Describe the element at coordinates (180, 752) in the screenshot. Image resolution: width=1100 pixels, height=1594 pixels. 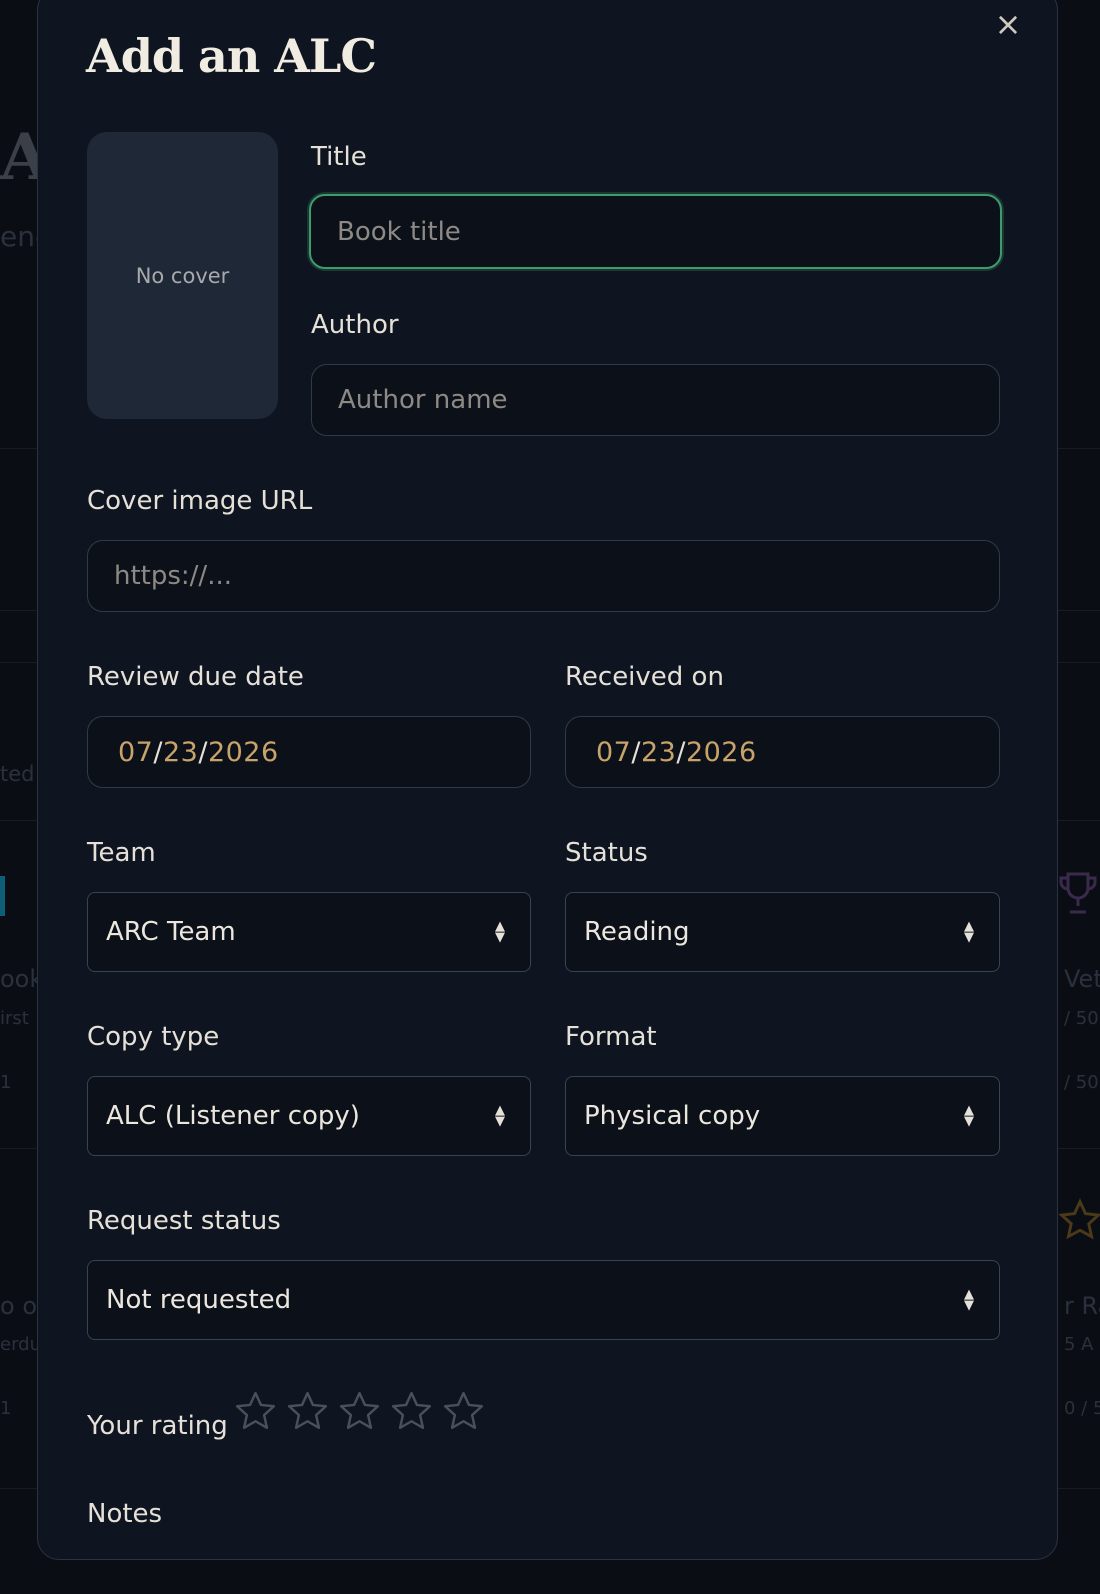
I see `review-due-day: 23` at that location.